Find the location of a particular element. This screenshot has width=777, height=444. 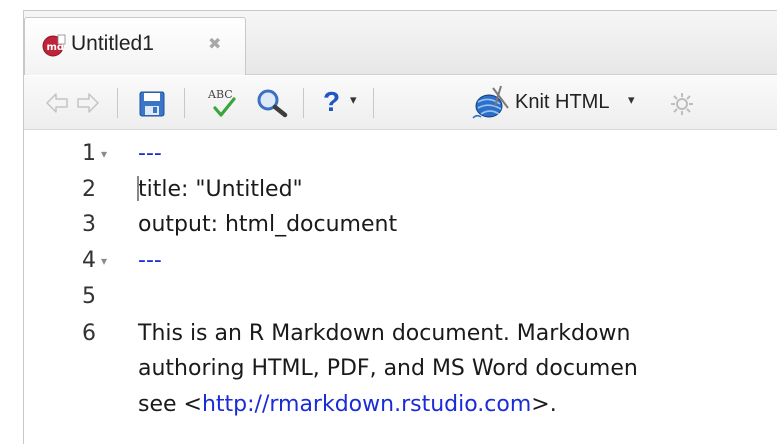

code-line-wrap: see <http://rmarkdown.rstudio.com>. is located at coordinates (347, 405).